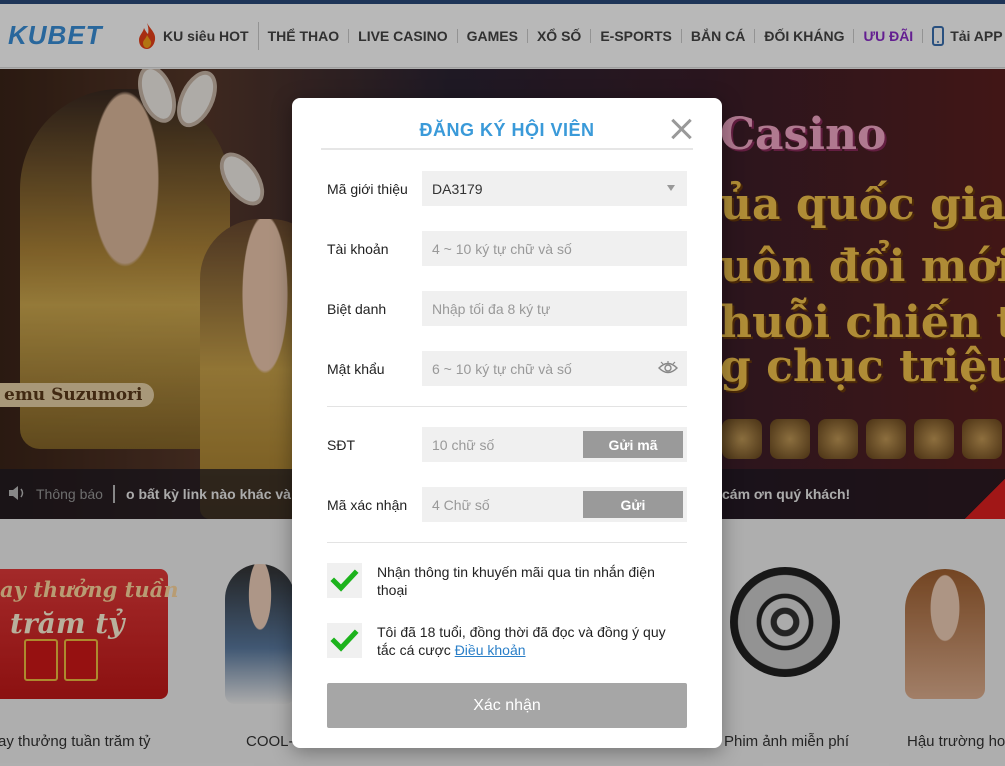  I want to click on password-input, so click(554, 368).